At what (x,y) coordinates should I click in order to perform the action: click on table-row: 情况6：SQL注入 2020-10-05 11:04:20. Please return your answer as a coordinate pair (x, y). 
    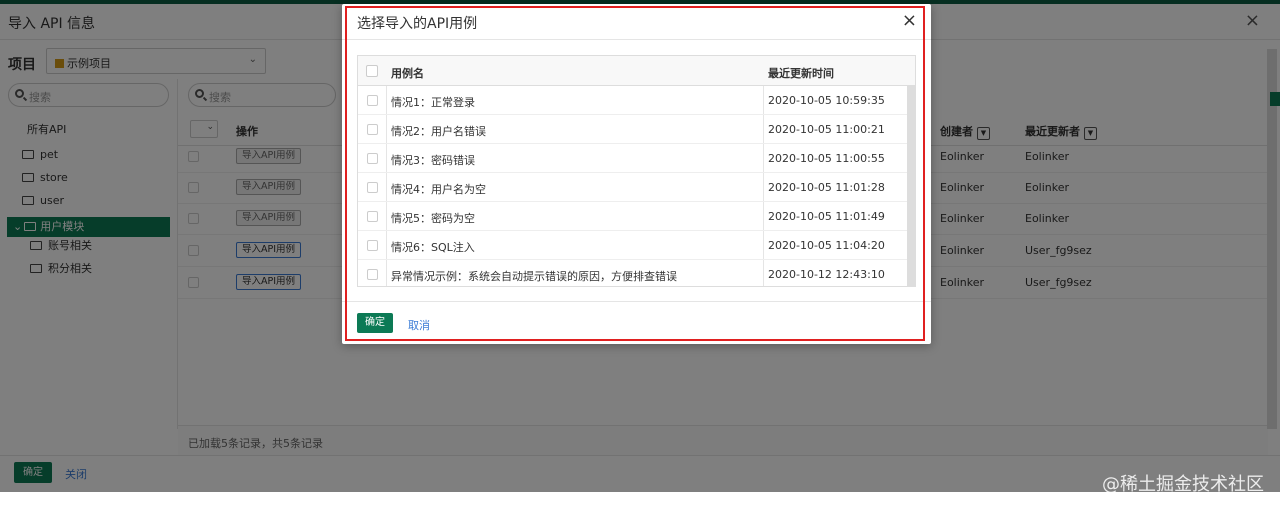
    Looking at the image, I should click on (636, 245).